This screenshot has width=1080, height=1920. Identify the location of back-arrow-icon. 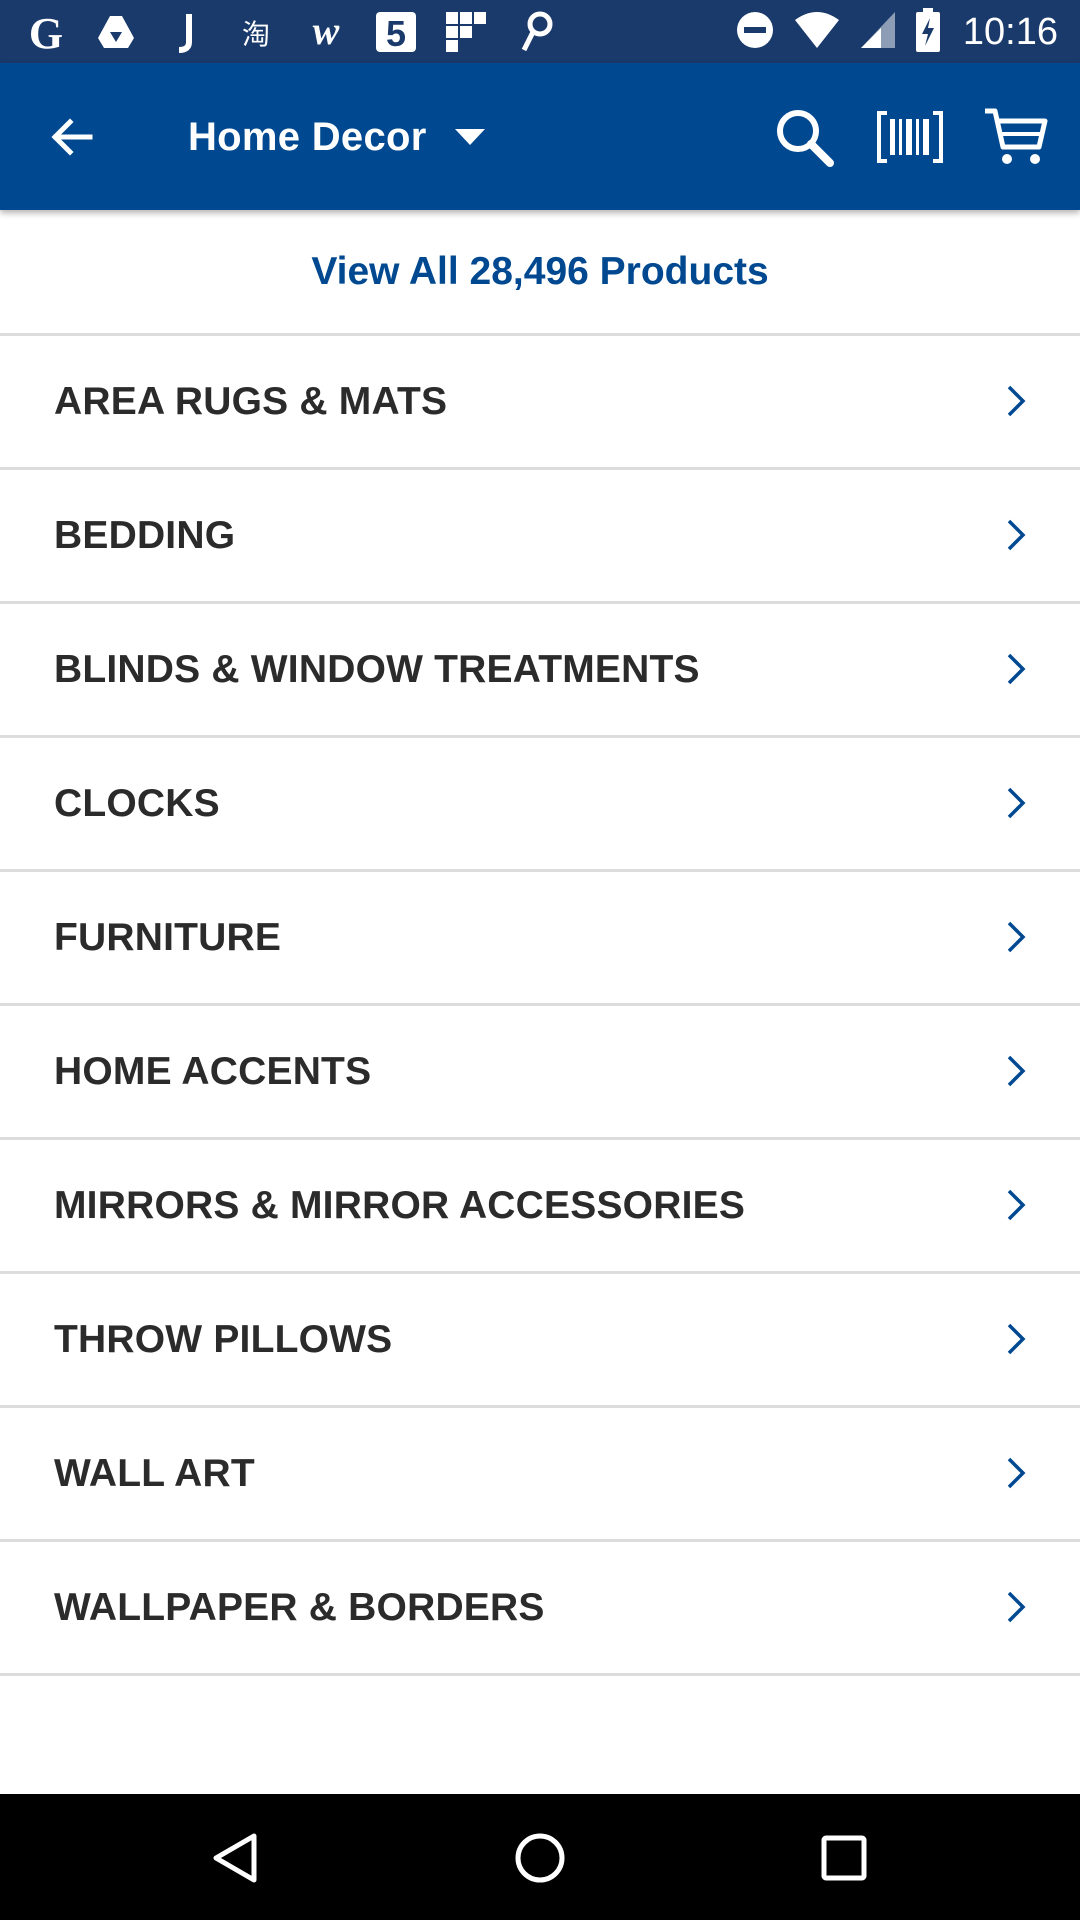
(72, 137).